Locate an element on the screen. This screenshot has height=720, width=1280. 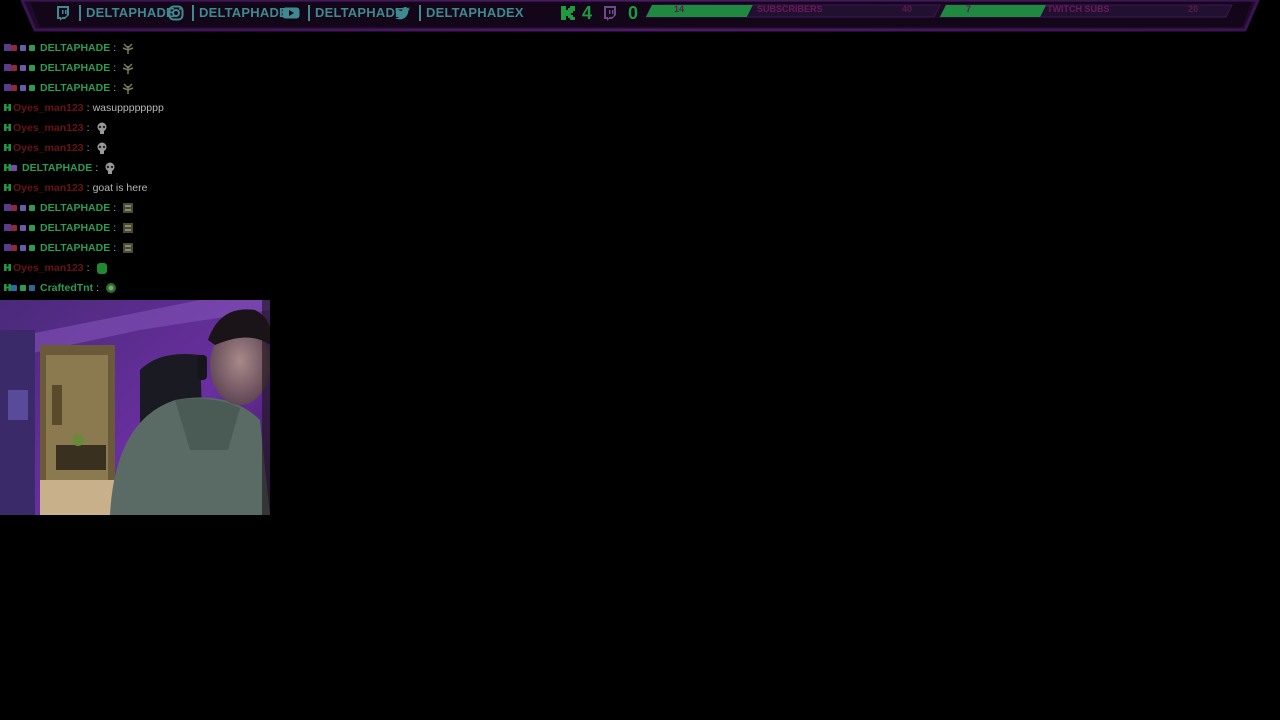
youtube-handle: DELTAPHADE is located at coordinates (359, 12).